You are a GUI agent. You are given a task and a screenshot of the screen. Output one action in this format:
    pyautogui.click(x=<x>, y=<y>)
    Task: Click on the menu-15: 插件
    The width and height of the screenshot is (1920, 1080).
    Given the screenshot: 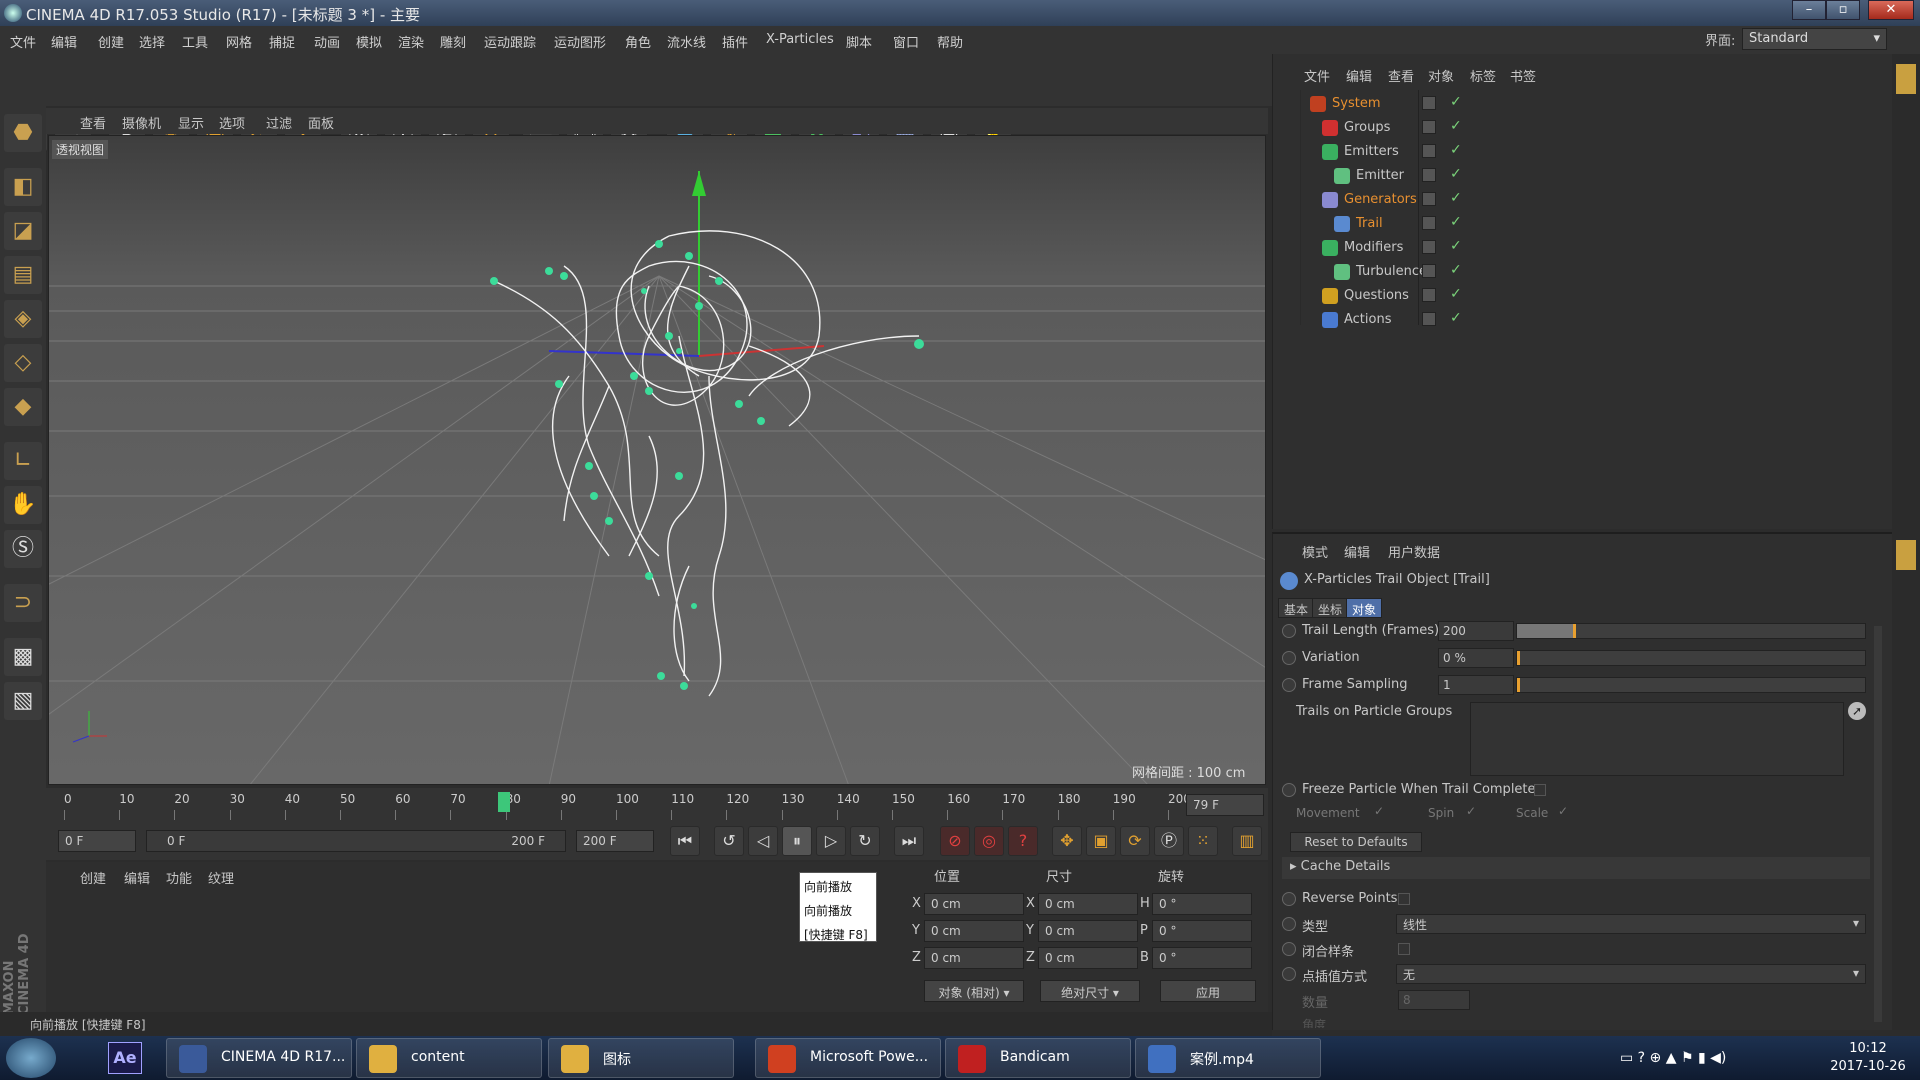 What is the action you would take?
    pyautogui.click(x=735, y=41)
    